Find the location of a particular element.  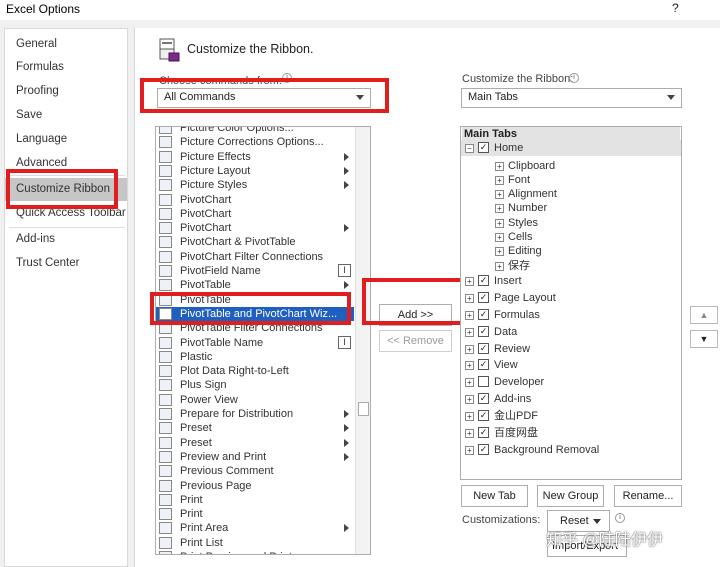

move-down-button: ▼ is located at coordinates (704, 339).